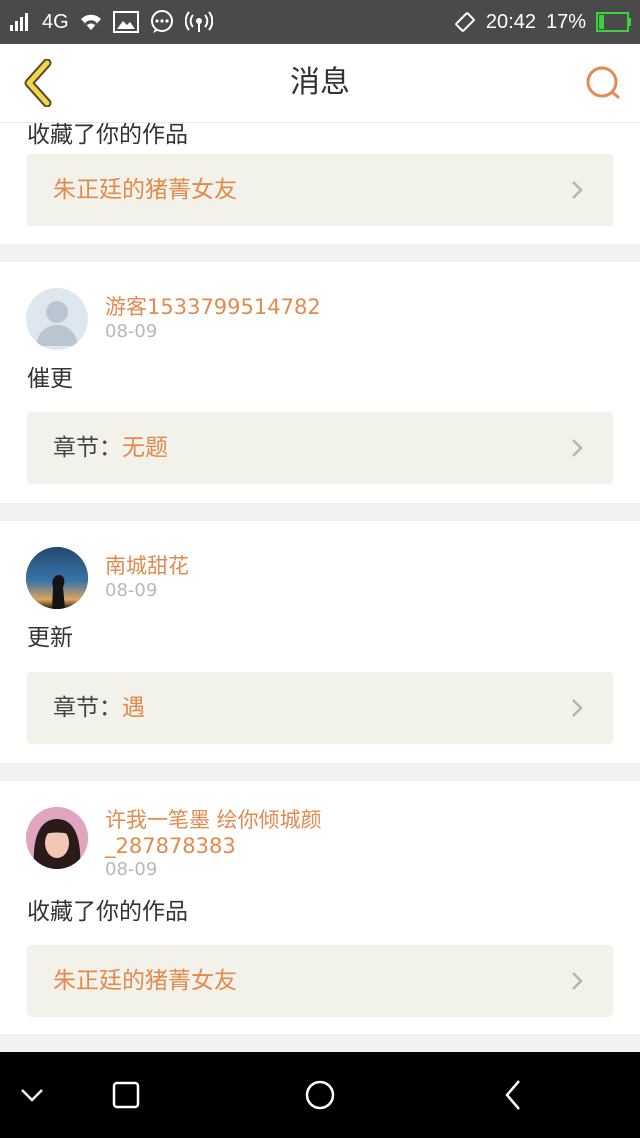 The height and width of the screenshot is (1138, 640). I want to click on circle-icon, so click(320, 1095).